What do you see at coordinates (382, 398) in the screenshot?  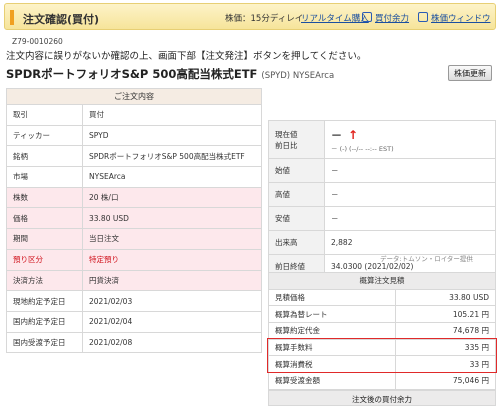 I see `after-order-buying-power-heading: 注文後の買付余力` at bounding box center [382, 398].